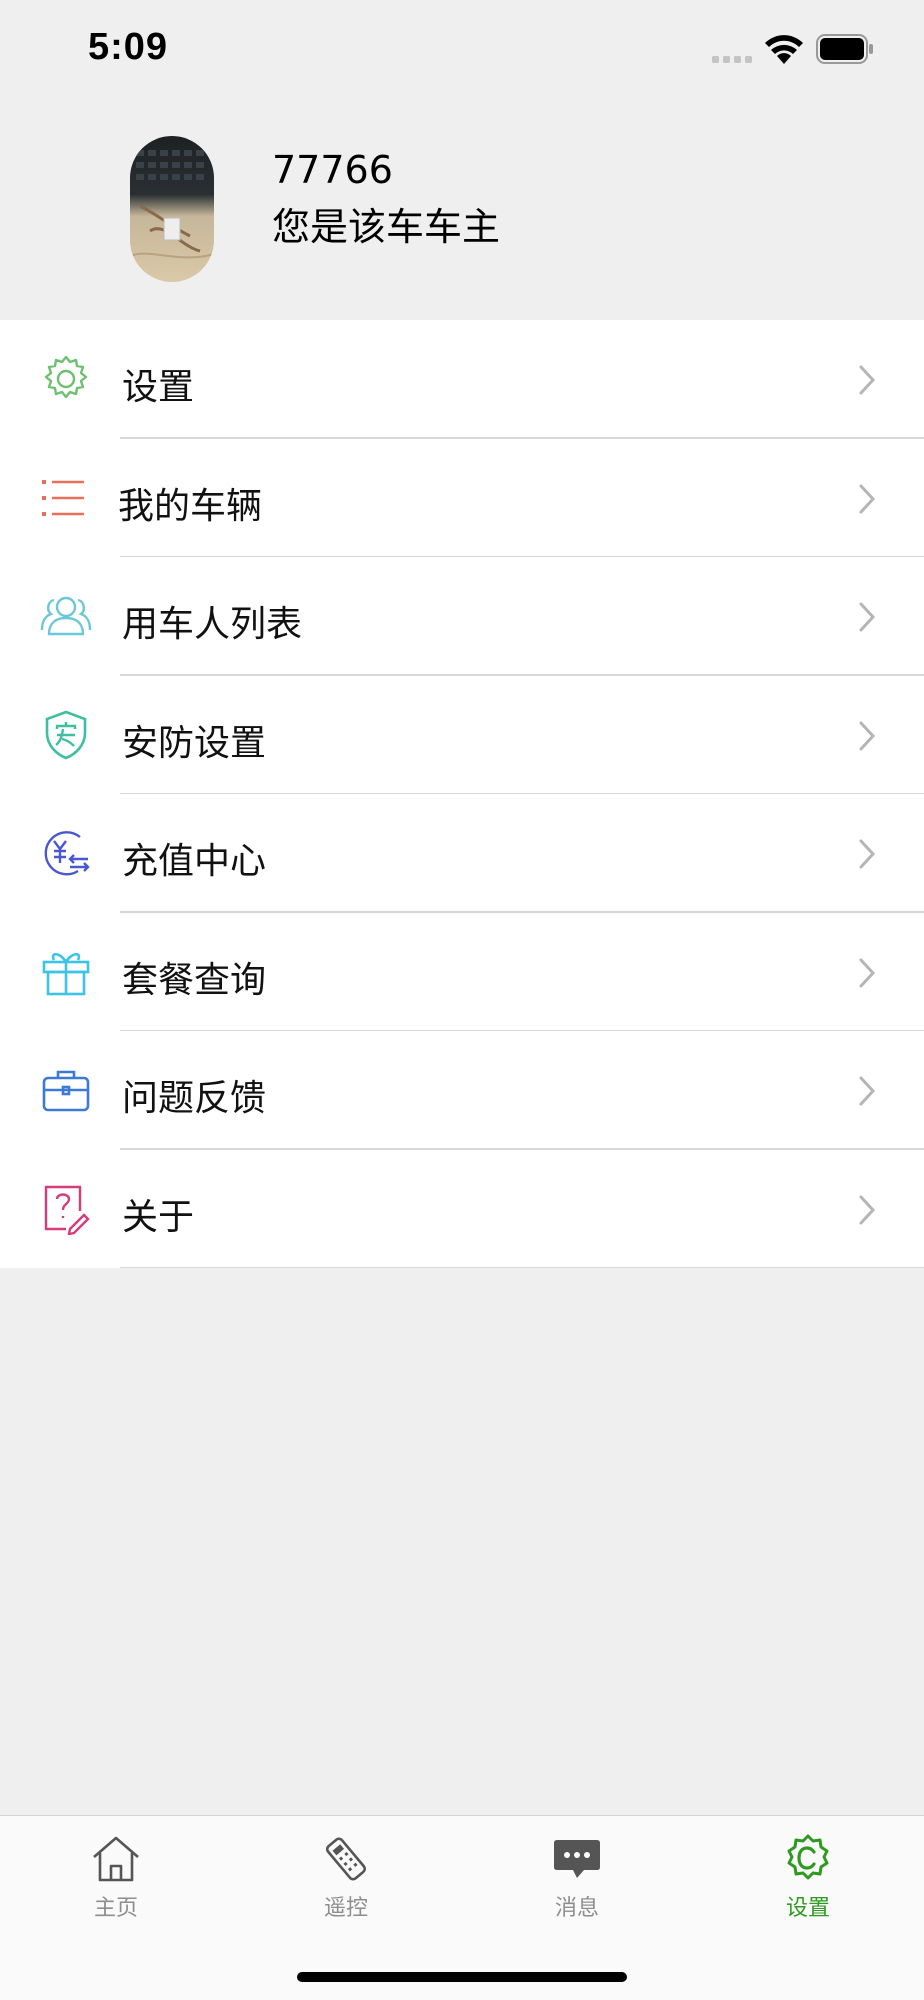 The width and height of the screenshot is (924, 2000). Describe the element at coordinates (345, 1908) in the screenshot. I see `tab-label: 遥控` at that location.